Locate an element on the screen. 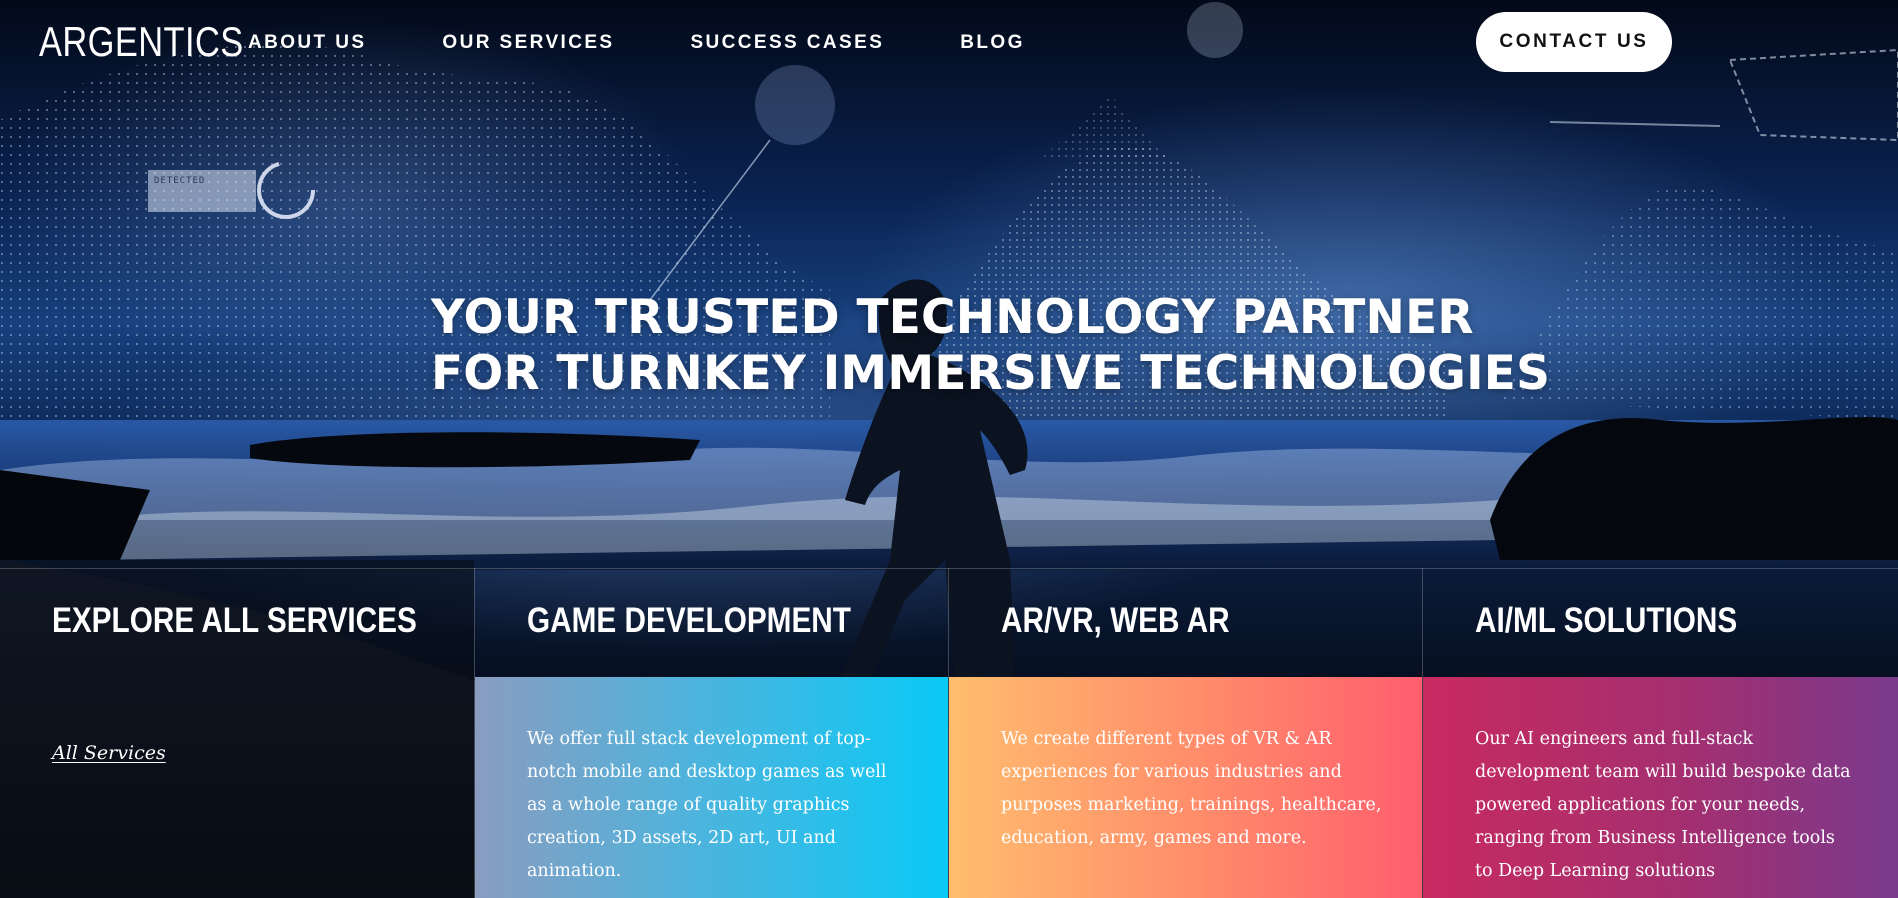 The height and width of the screenshot is (898, 1898). explore-services-column: EXPLORE ALL SERVICES All Services is located at coordinates (237, 733).